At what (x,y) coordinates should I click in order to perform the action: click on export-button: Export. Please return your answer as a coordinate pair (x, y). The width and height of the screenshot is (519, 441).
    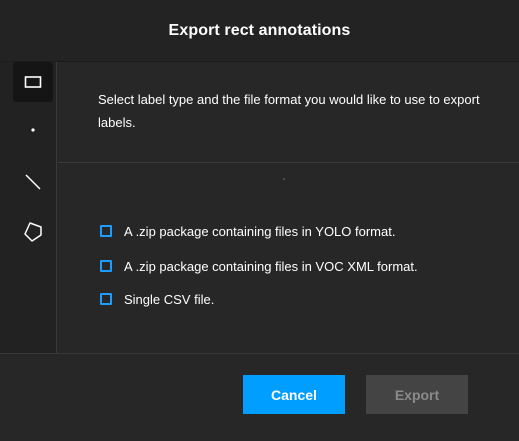
    Looking at the image, I should click on (417, 394).